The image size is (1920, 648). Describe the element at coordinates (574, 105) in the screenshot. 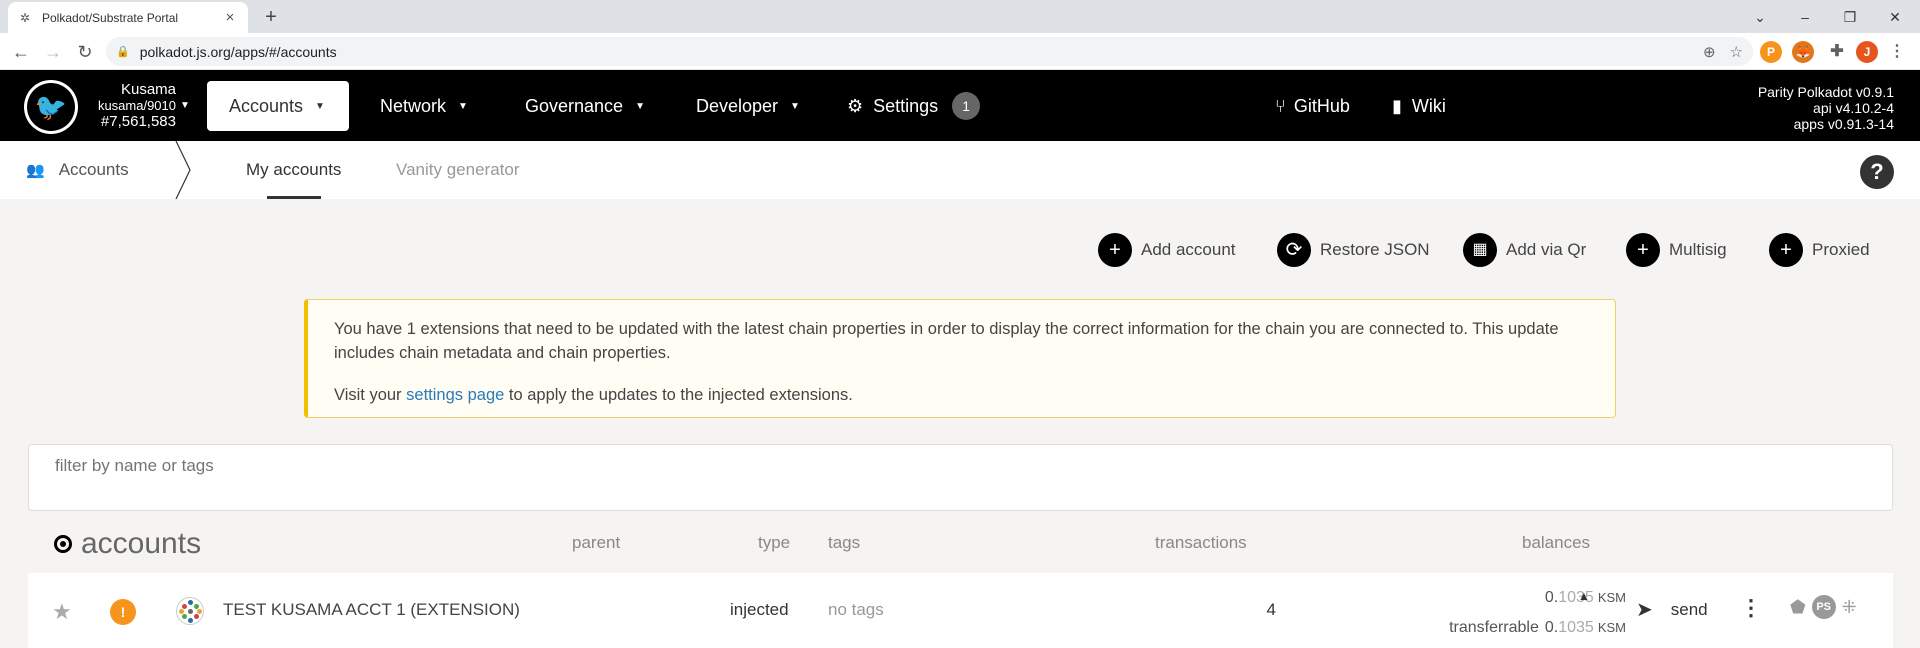

I see `menu-governance-label: Governance` at that location.